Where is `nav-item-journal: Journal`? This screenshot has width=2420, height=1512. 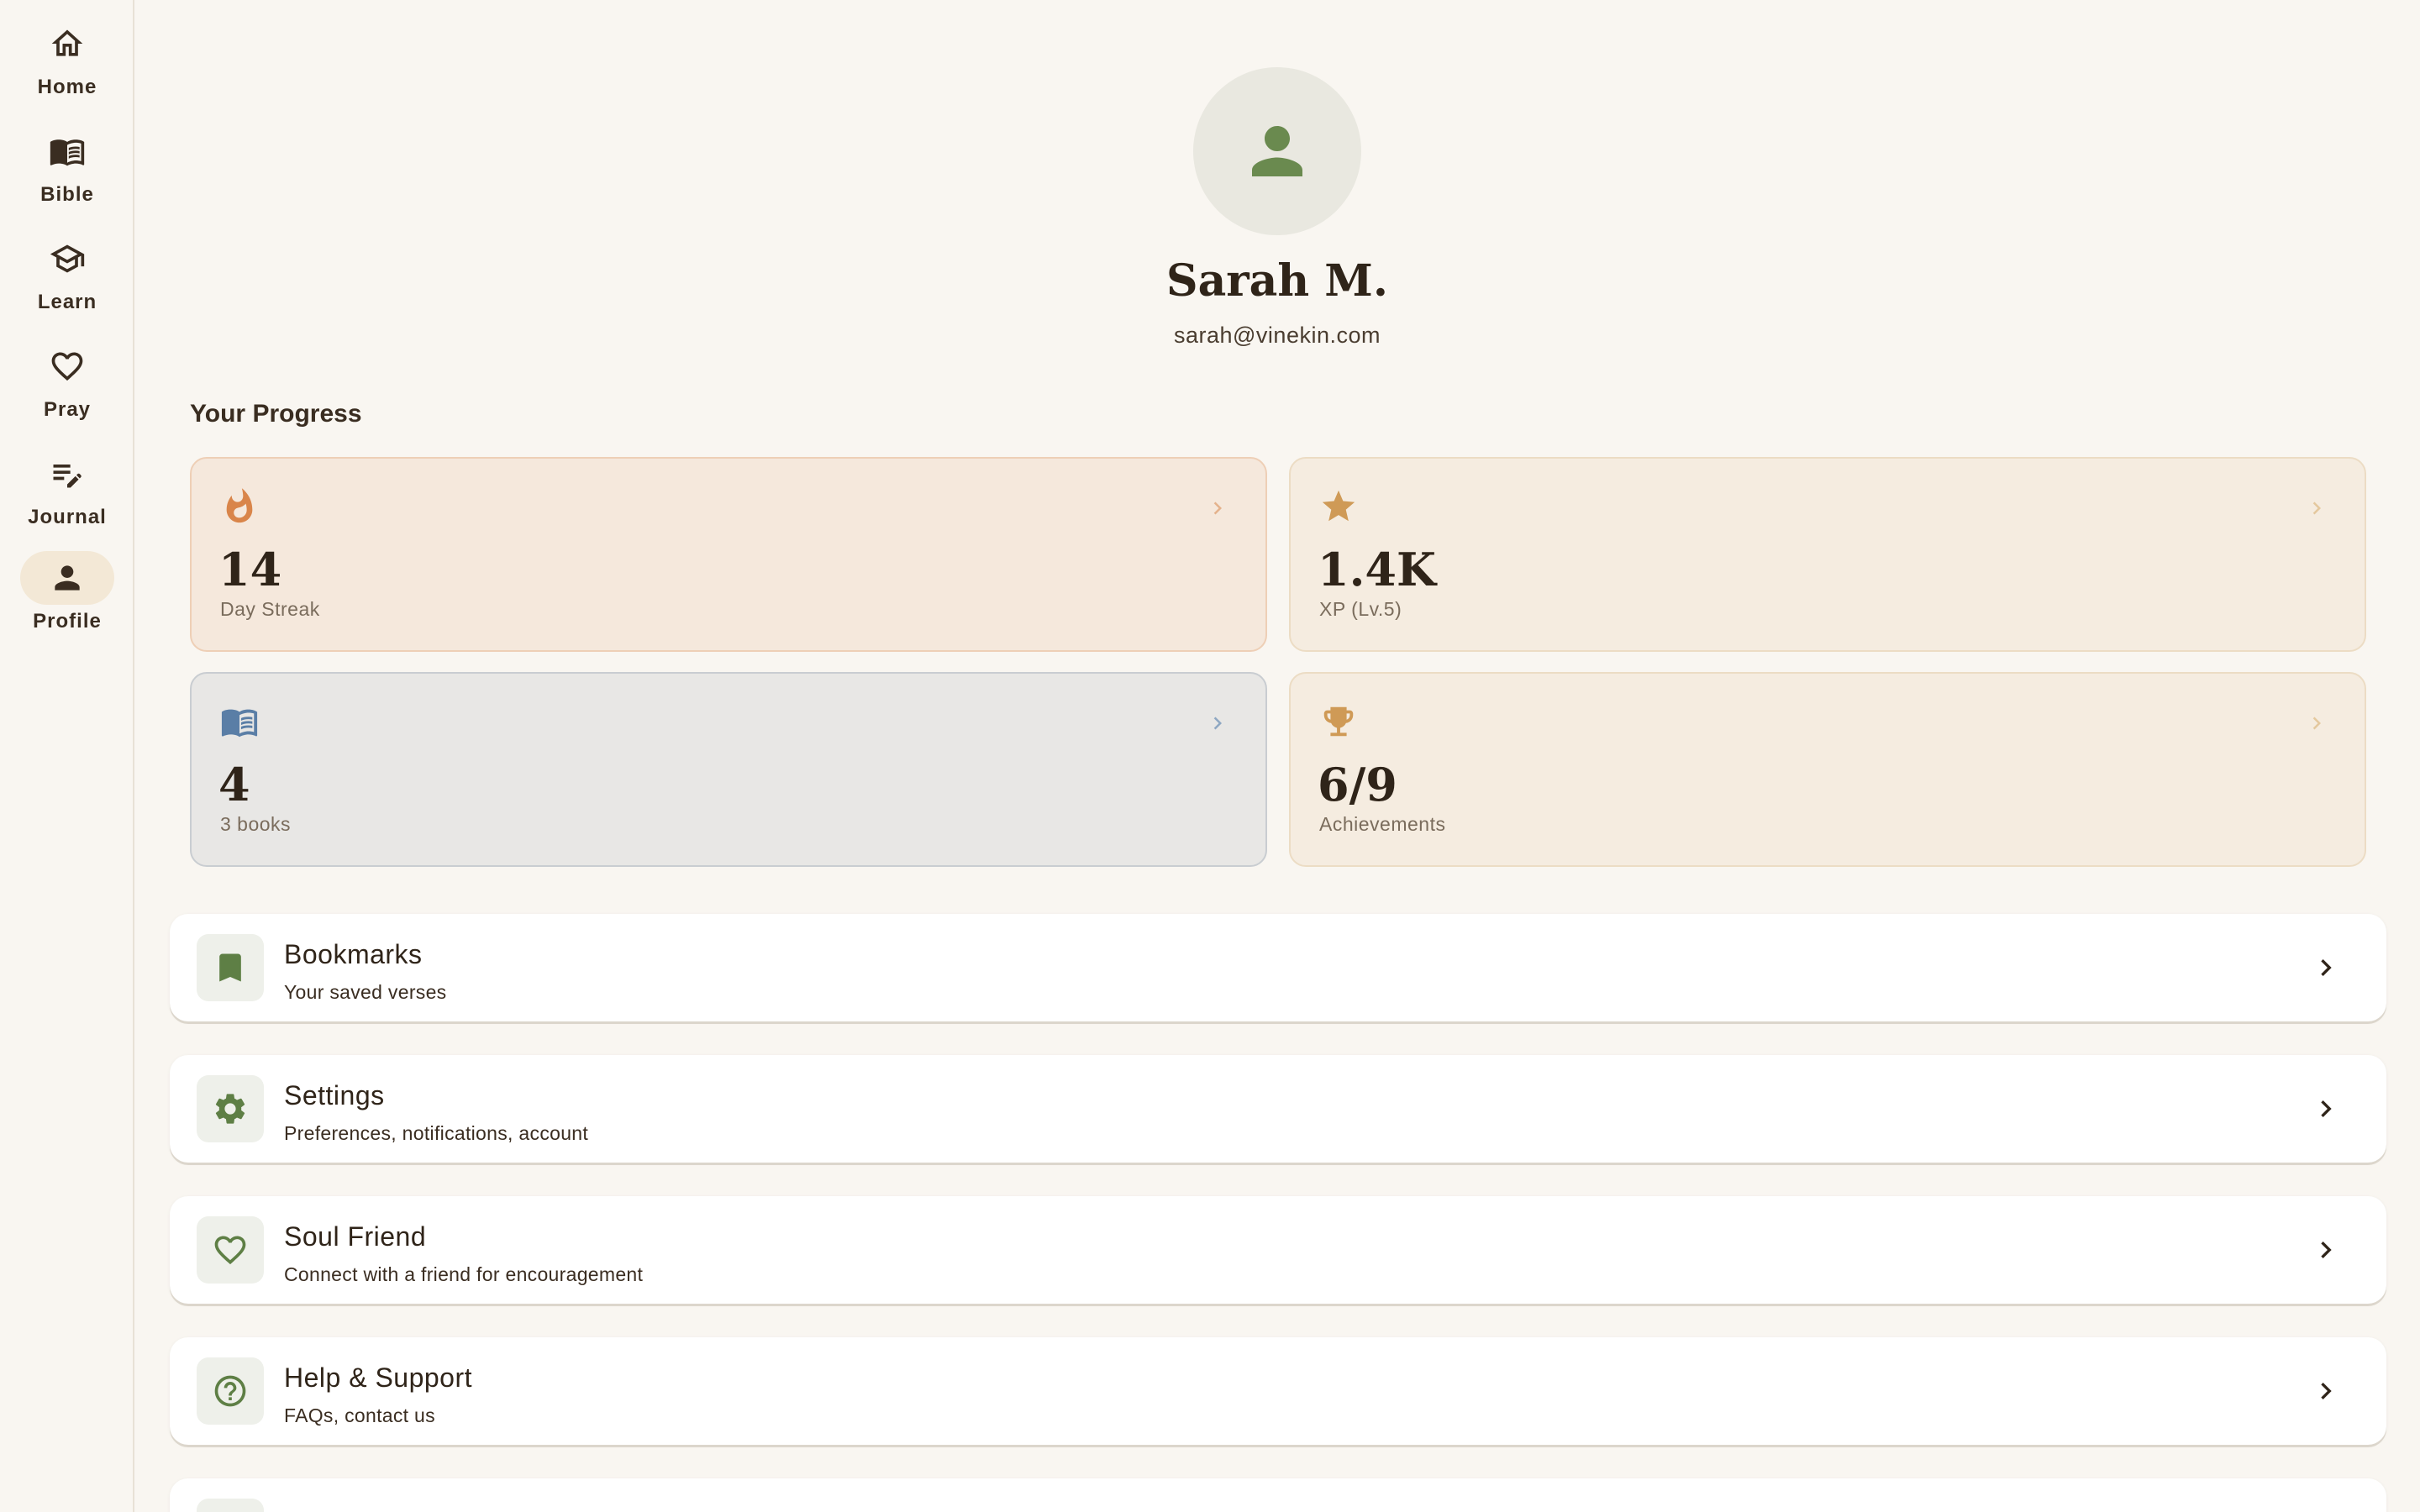 nav-item-journal: Journal is located at coordinates (67, 493).